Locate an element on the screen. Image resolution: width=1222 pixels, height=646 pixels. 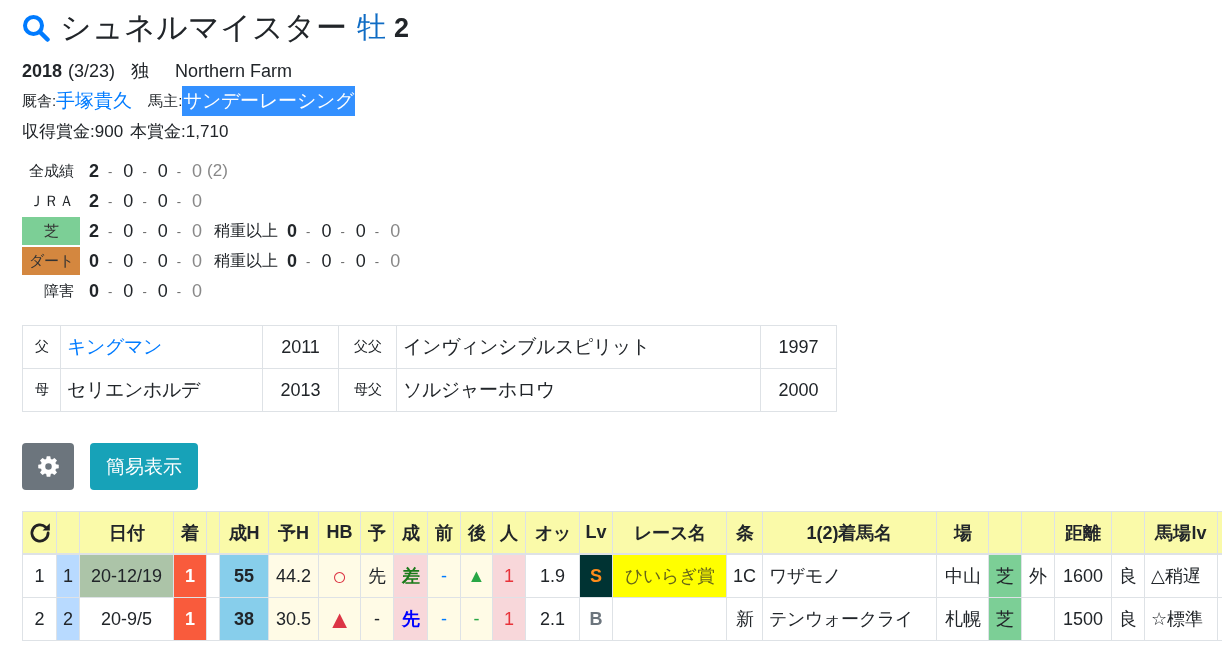
table-cell: 差 is located at coordinates (410, 576).